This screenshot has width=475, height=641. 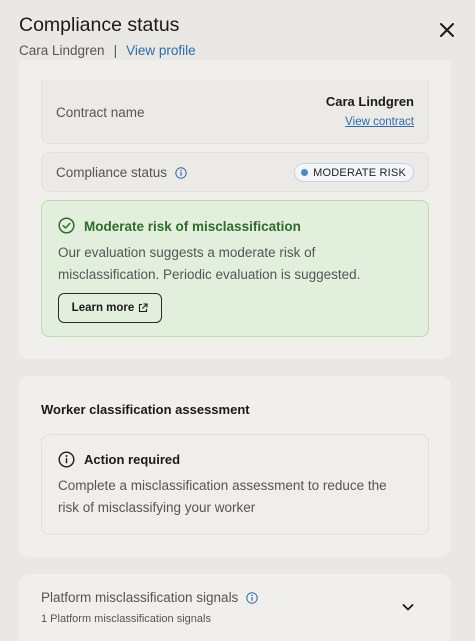 I want to click on check-circle-icon, so click(x=66, y=225).